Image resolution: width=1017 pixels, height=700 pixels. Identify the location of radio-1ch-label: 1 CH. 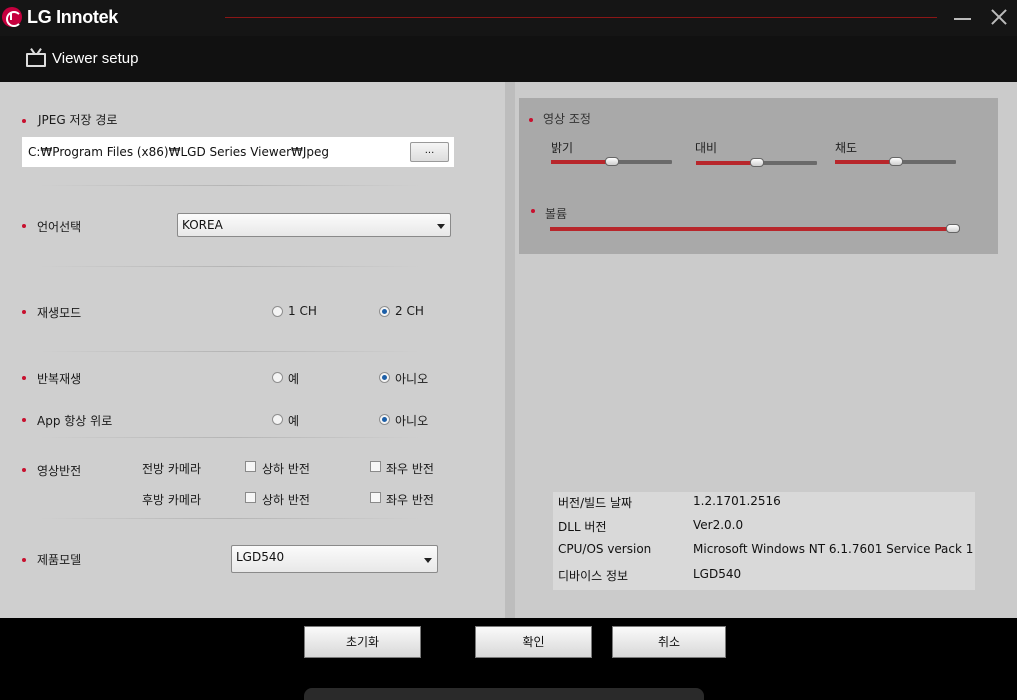
(302, 311).